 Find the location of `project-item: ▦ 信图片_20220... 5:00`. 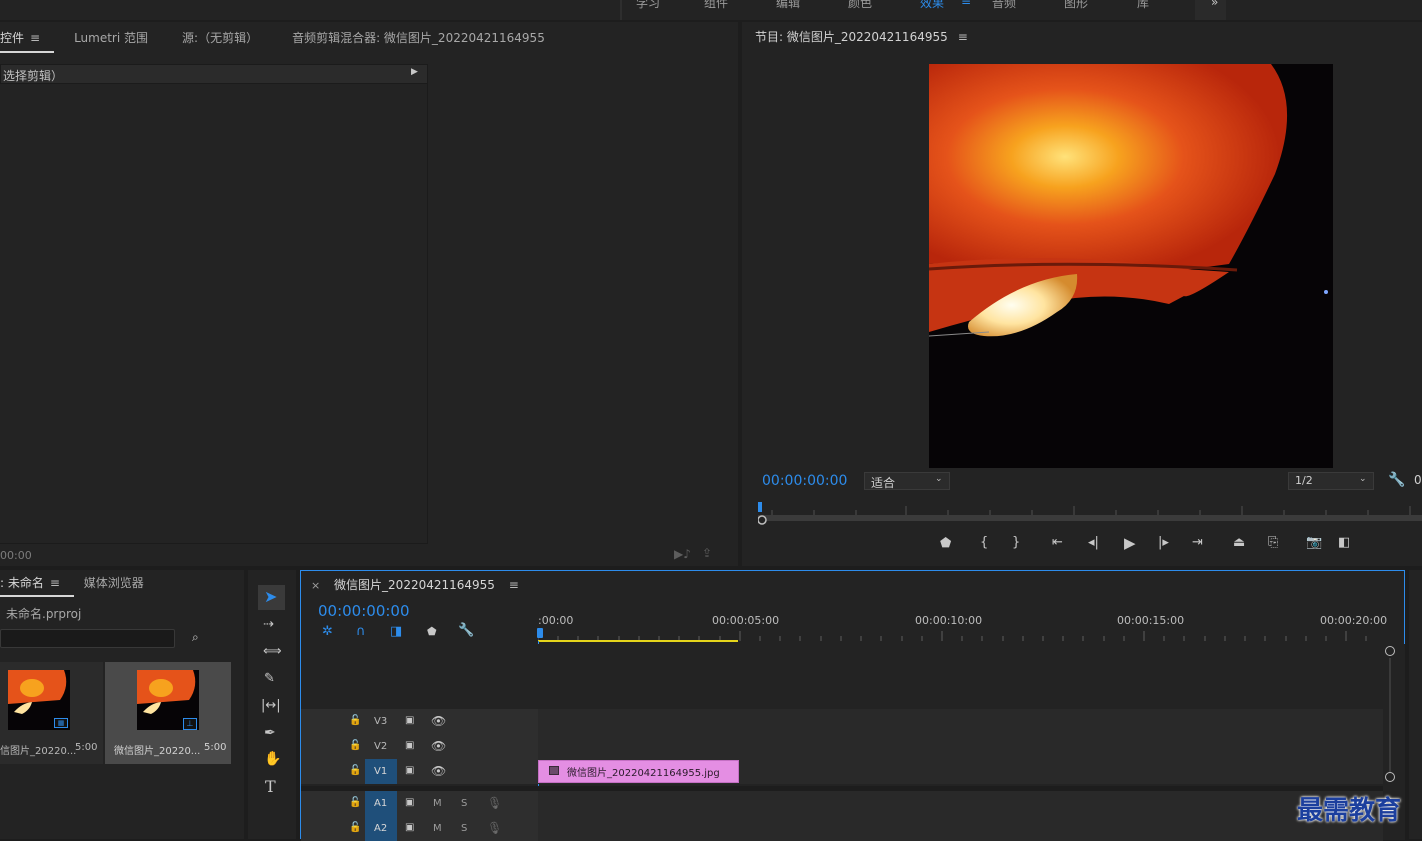

project-item: ▦ 信图片_20220... 5:00 is located at coordinates (51, 713).